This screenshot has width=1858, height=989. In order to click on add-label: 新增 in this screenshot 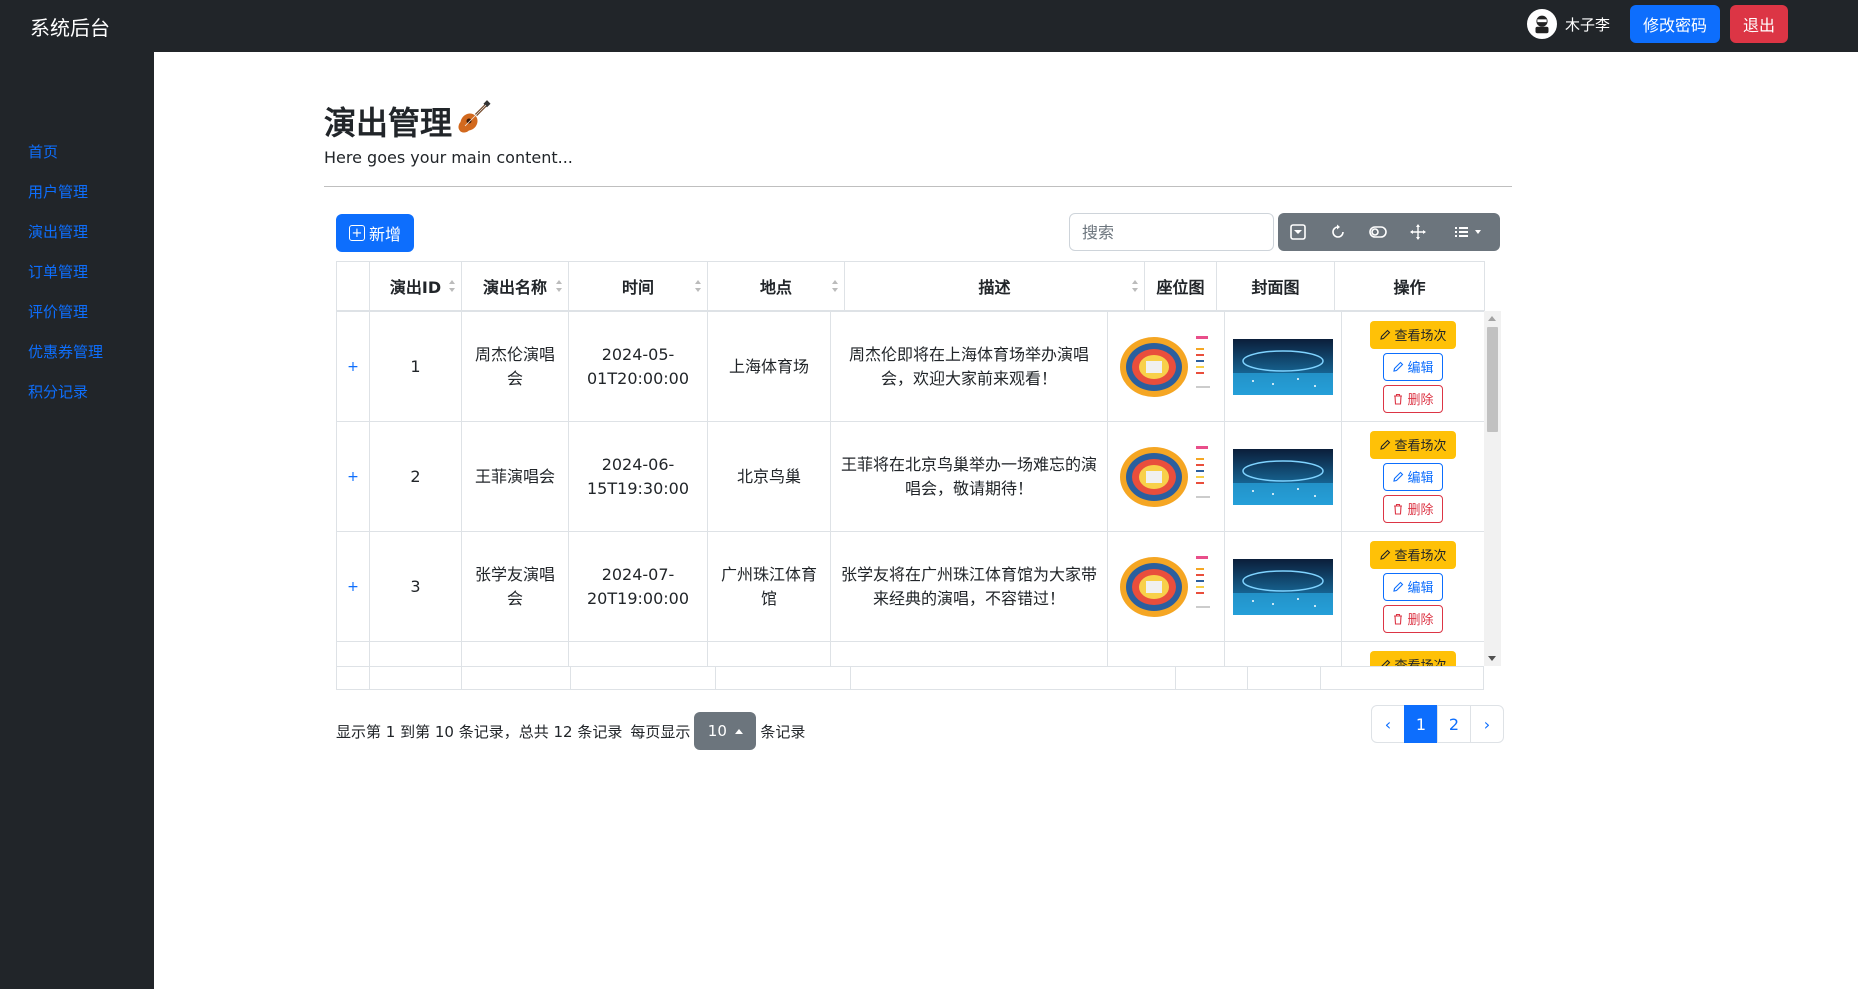, I will do `click(385, 234)`.